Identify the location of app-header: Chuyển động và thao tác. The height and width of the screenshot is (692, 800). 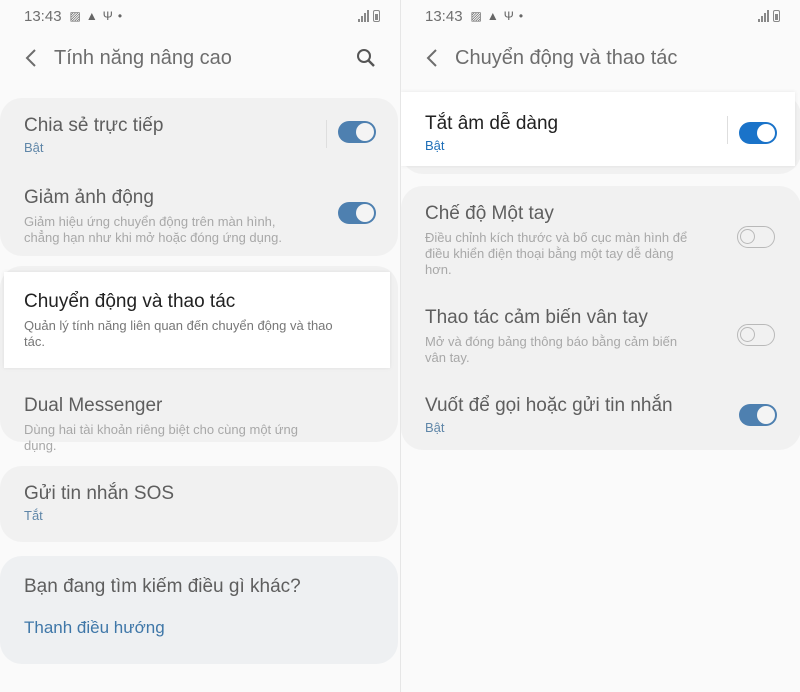
(600, 58).